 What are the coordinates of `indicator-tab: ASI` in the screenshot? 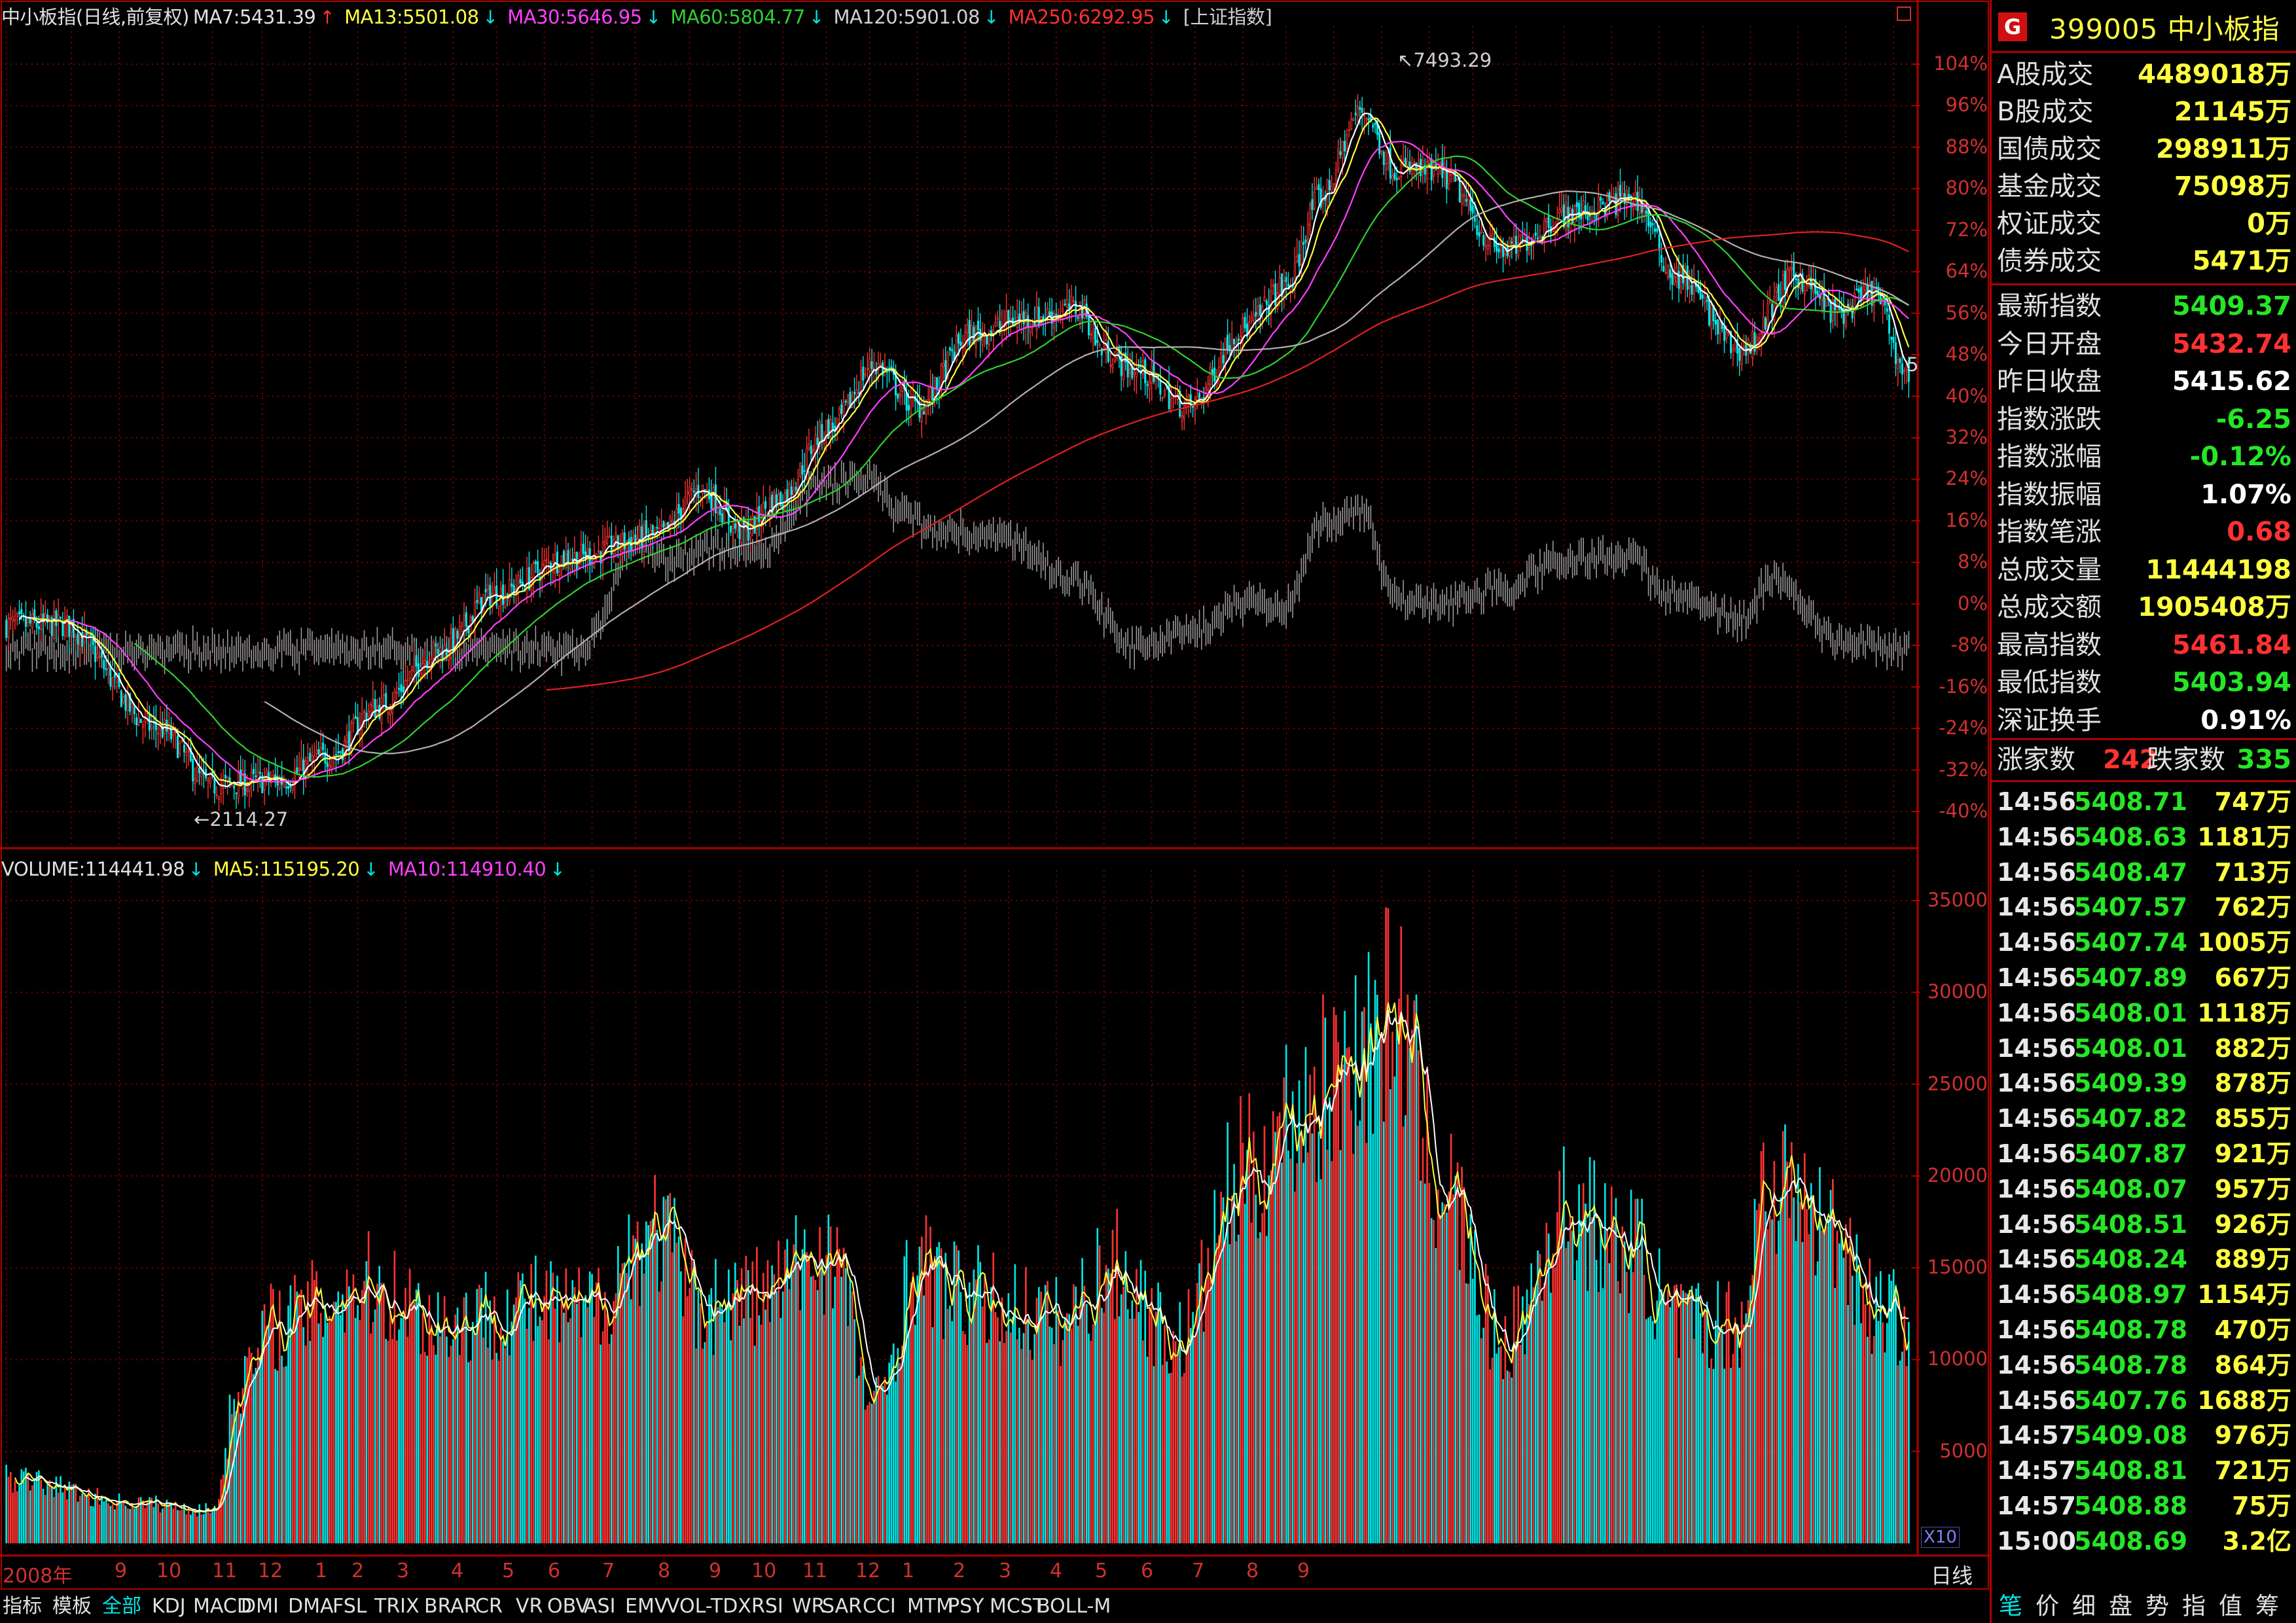 It's located at (599, 1607).